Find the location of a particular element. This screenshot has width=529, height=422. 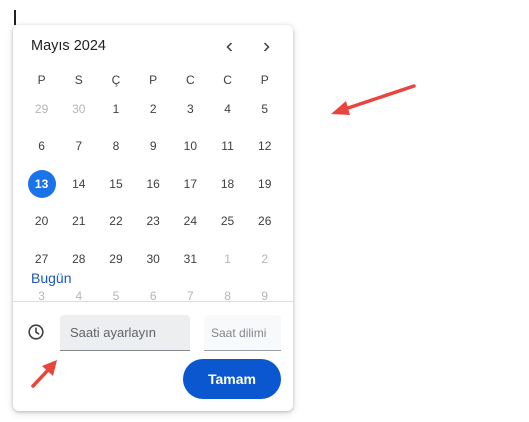

day-number: 25 is located at coordinates (227, 221).